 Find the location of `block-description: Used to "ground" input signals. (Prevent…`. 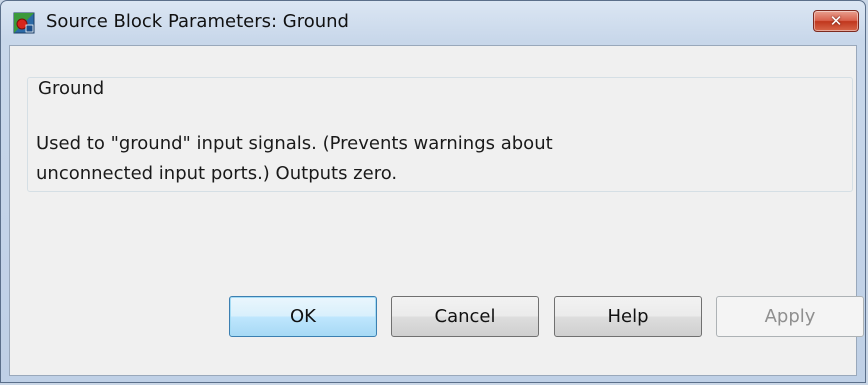

block-description: Used to "ground" input signals. (Prevent… is located at coordinates (436, 159).